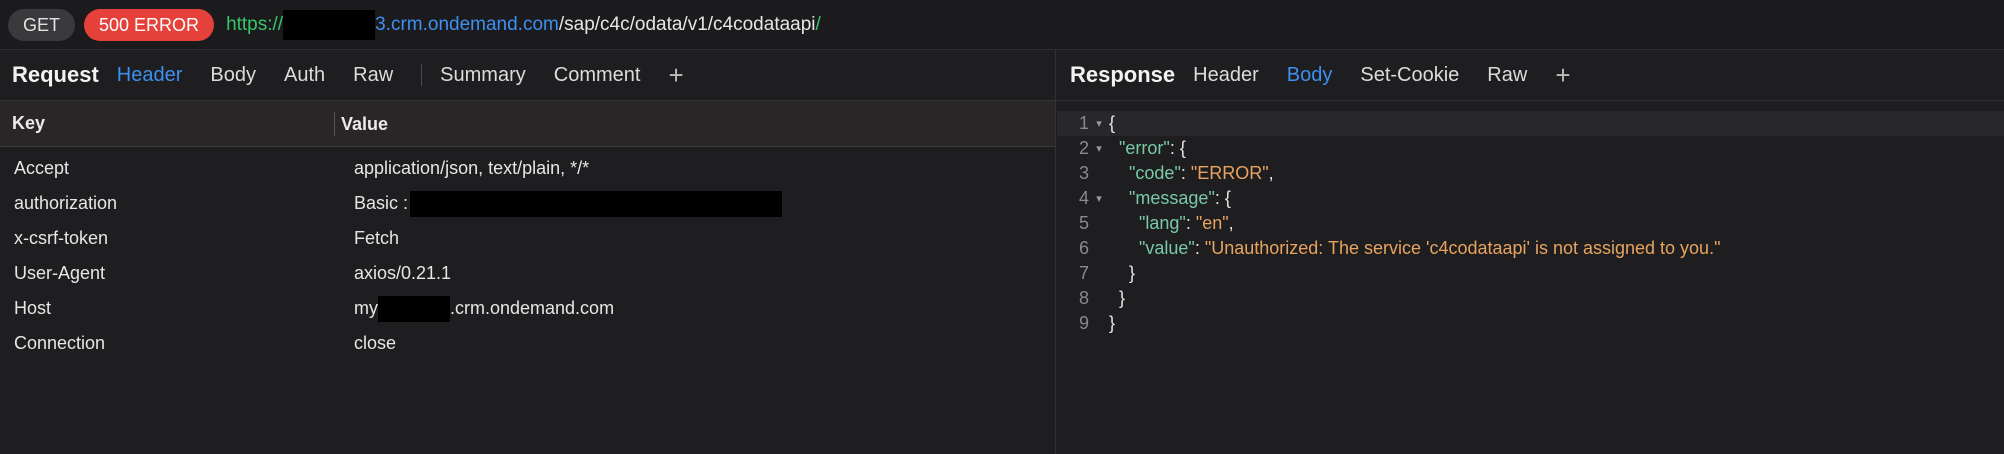 The image size is (2004, 454). What do you see at coordinates (818, 24) in the screenshot?
I see `url-trailing-slash: /` at bounding box center [818, 24].